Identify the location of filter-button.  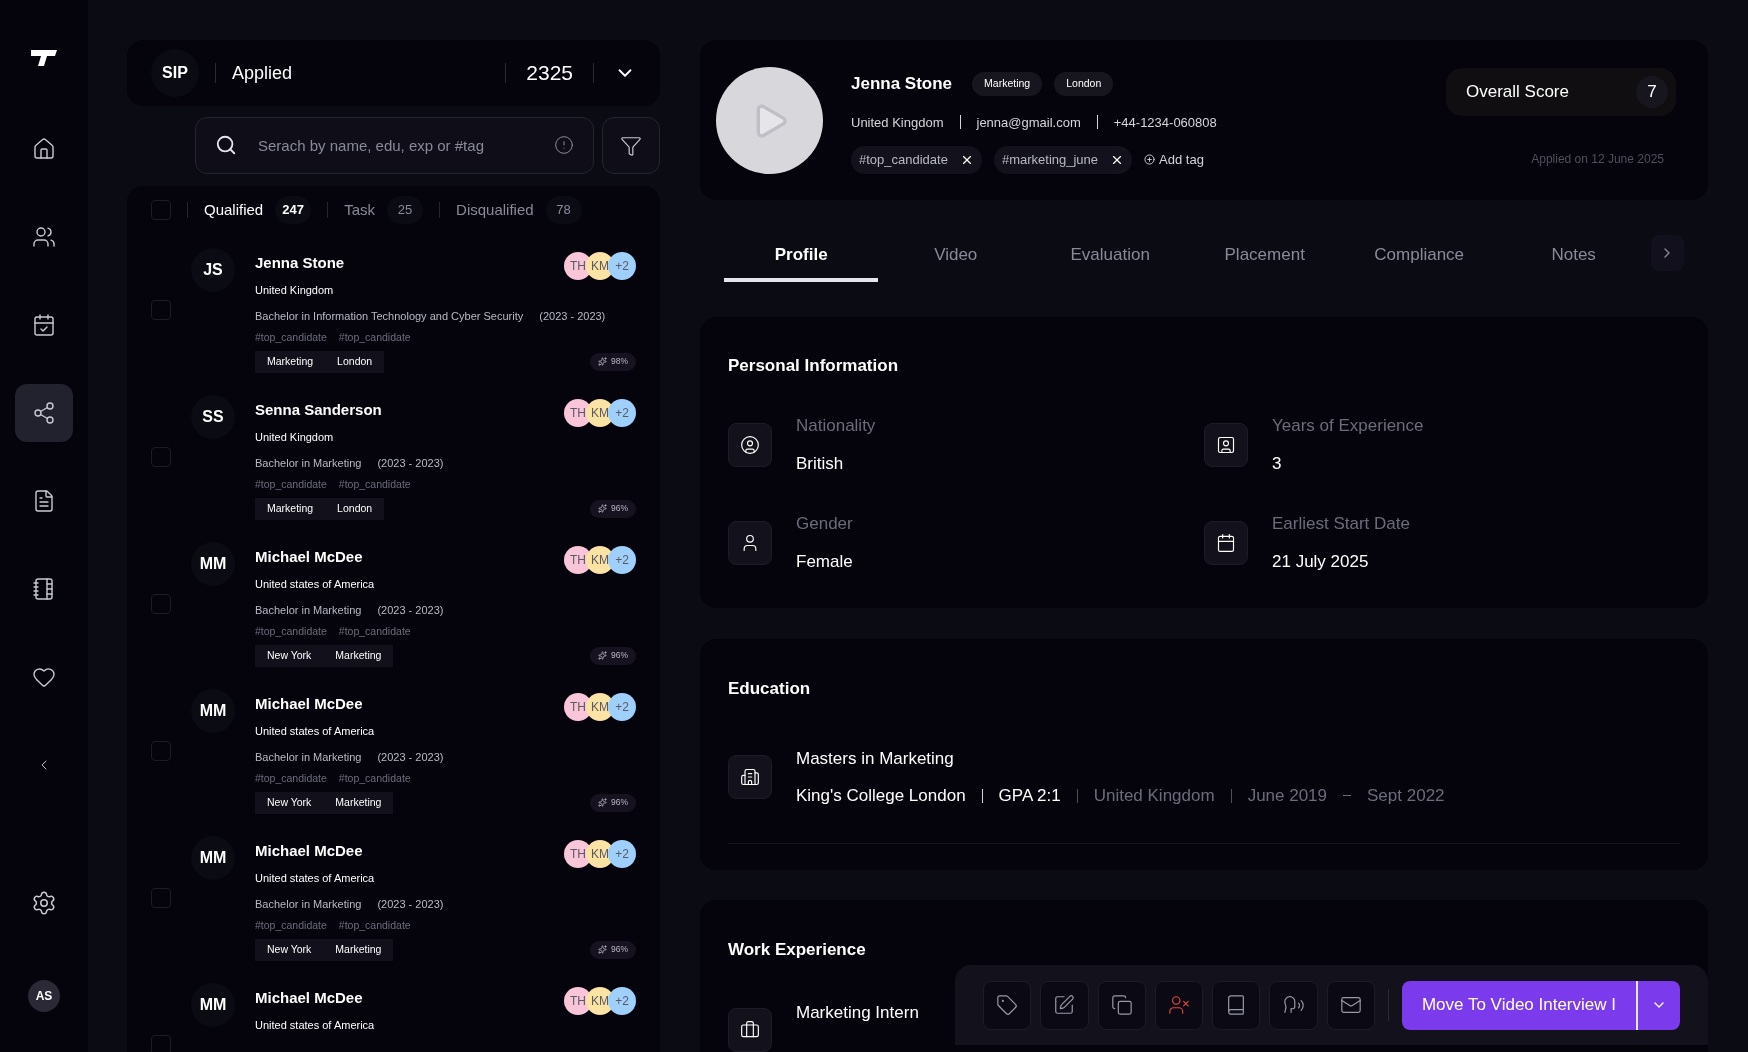
(631, 145).